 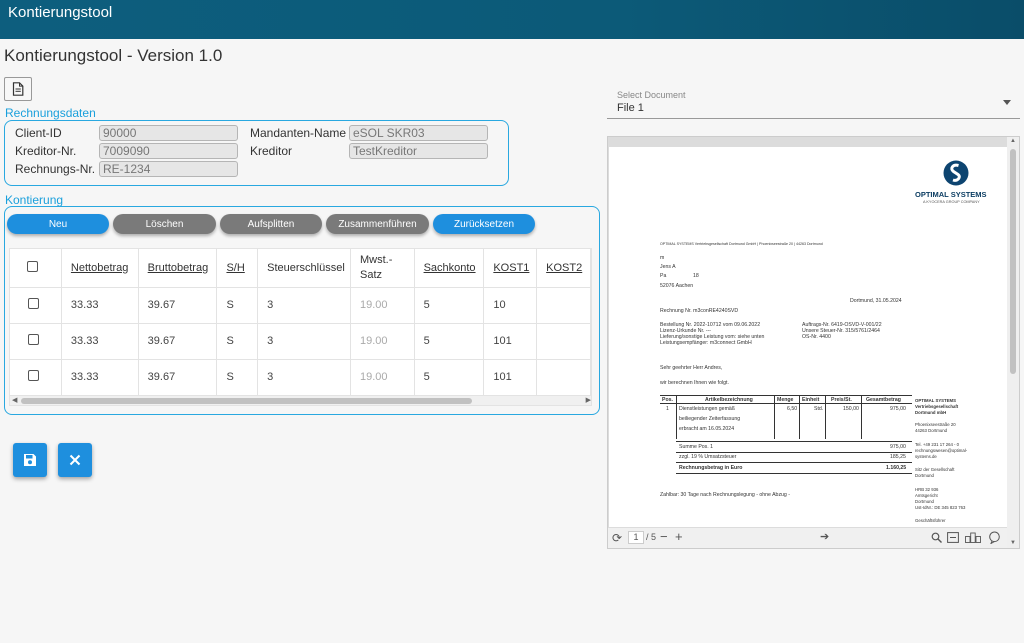 What do you see at coordinates (168, 151) in the screenshot?
I see `kreditor-nr-field: 7009090` at bounding box center [168, 151].